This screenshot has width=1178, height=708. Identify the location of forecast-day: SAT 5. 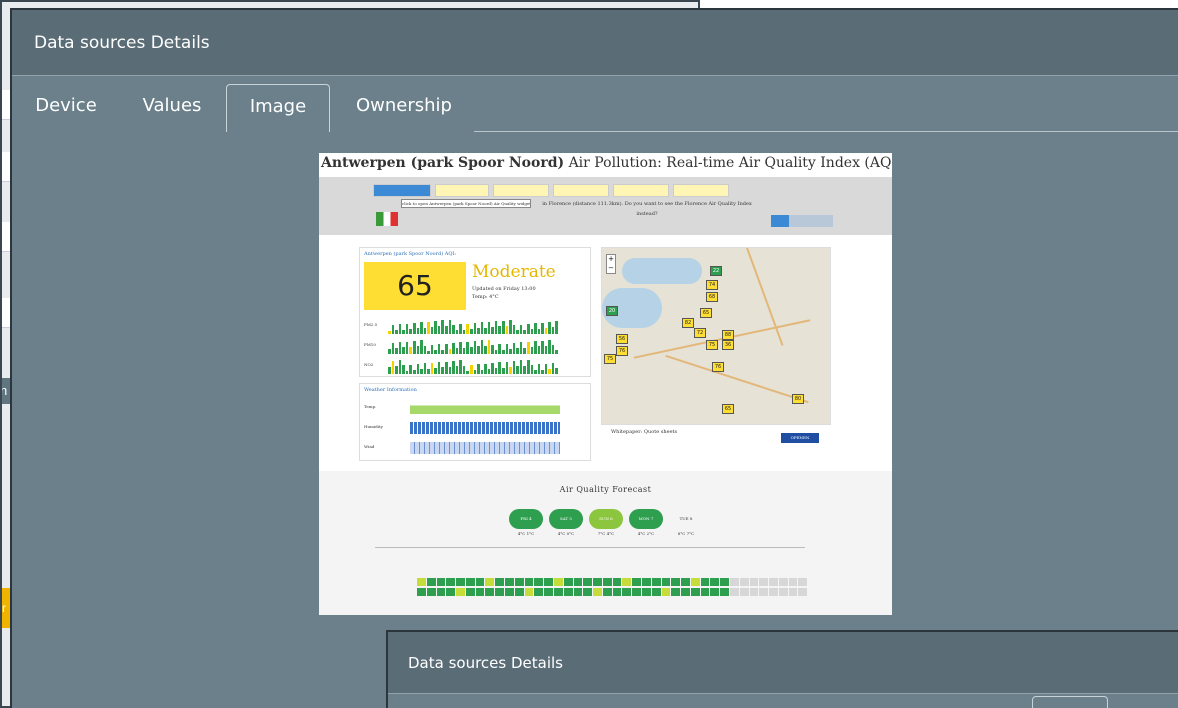
(566, 519).